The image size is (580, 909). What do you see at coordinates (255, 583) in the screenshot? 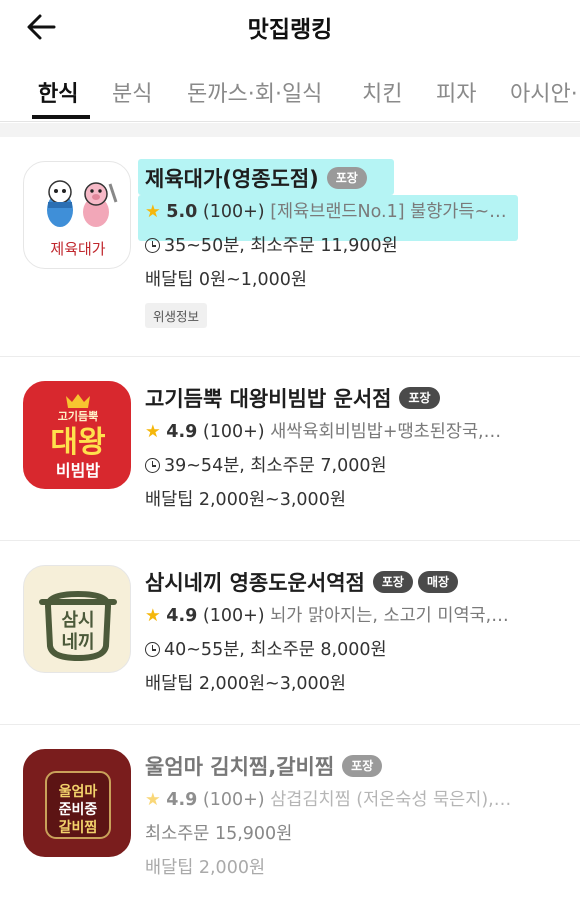
I see `restaurant-name: 삼시네끼 영종도운서역점` at bounding box center [255, 583].